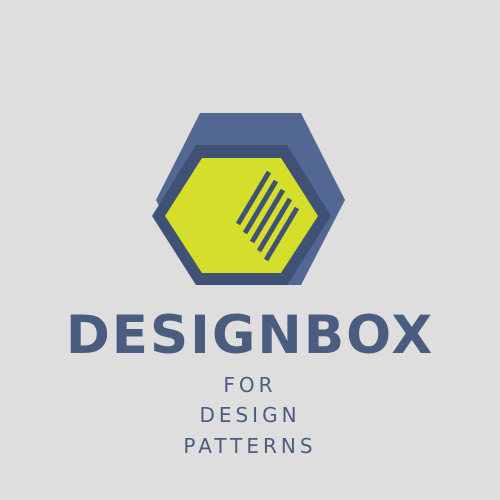 The height and width of the screenshot is (500, 500). I want to click on tagline-line-1: FOR, so click(250, 385).